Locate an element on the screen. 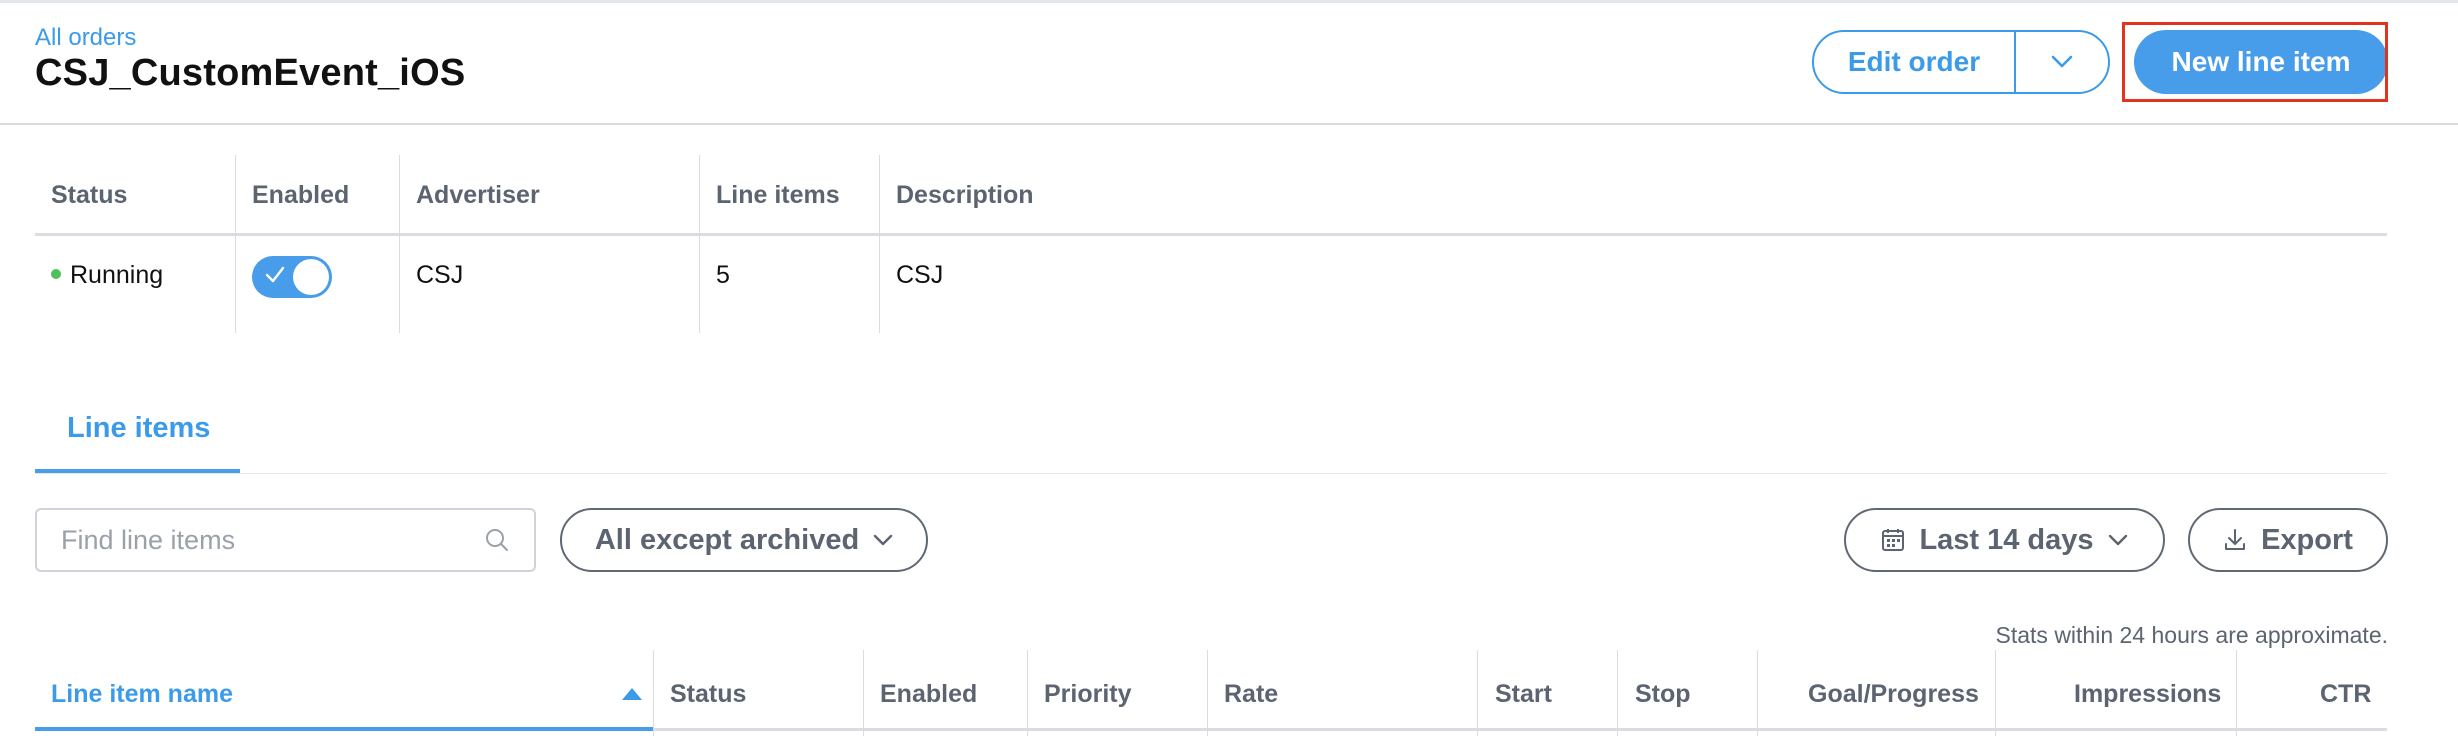 Image resolution: width=2458 pixels, height=736 pixels. summary-header-advertiser: Advertiser is located at coordinates (478, 195).